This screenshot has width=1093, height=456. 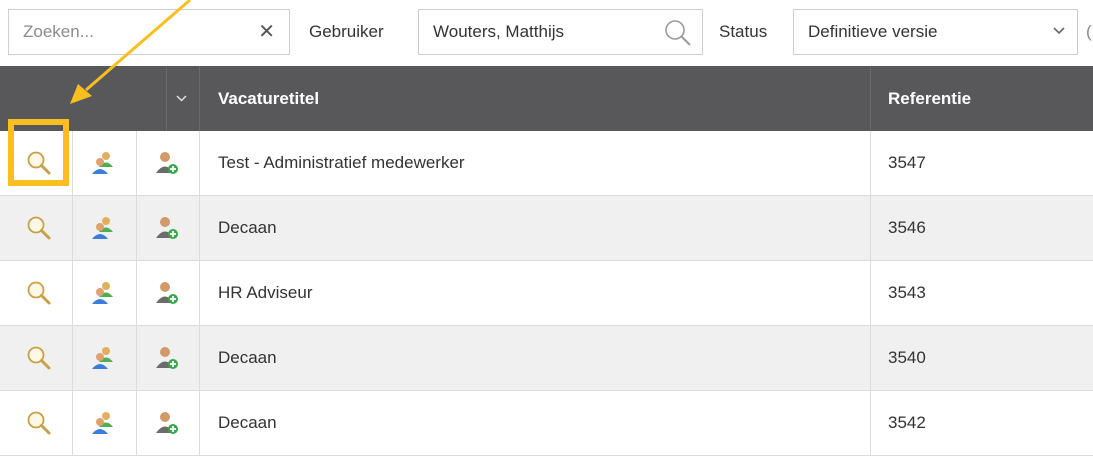 What do you see at coordinates (546, 98) in the screenshot?
I see `table-header: Vacaturetitel Referentie` at bounding box center [546, 98].